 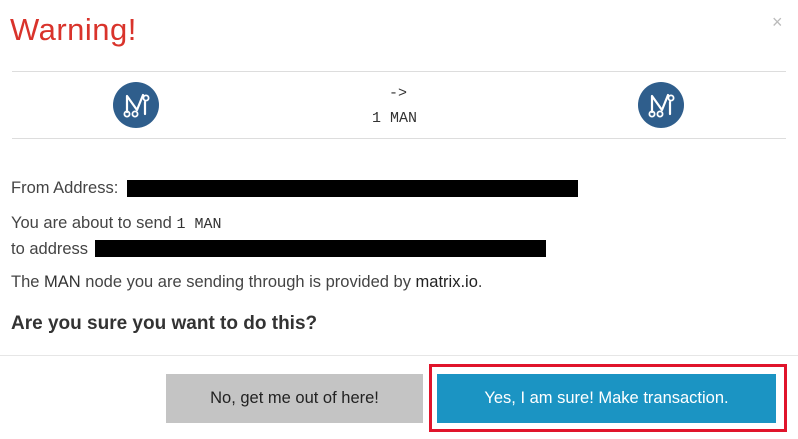 What do you see at coordinates (399, 71) in the screenshot?
I see `divider-top` at bounding box center [399, 71].